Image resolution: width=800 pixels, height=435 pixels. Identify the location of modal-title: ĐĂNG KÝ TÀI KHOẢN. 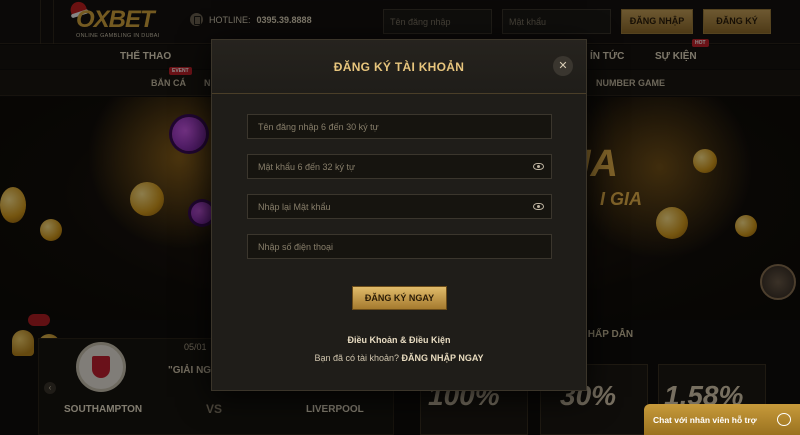
(399, 67).